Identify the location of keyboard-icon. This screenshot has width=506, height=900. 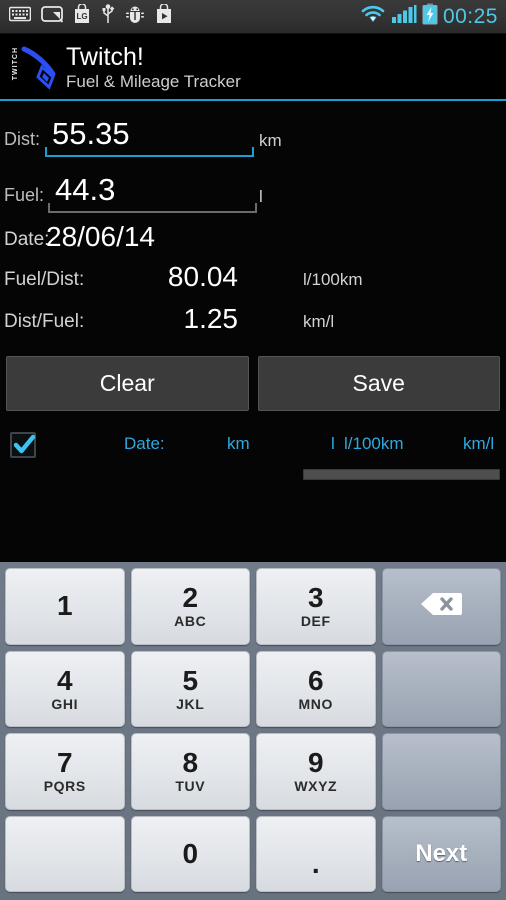
(20, 16).